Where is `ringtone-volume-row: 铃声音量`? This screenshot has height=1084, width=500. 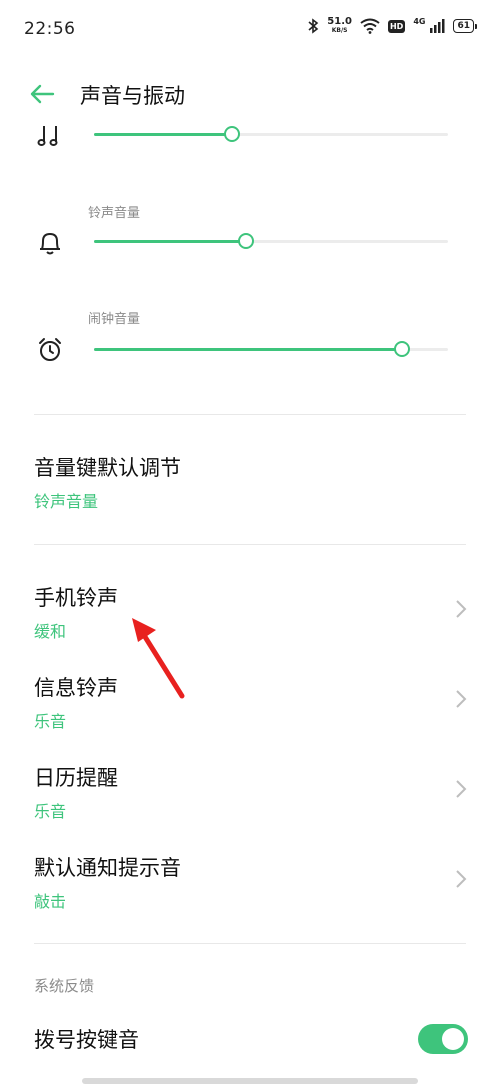
ringtone-volume-row: 铃声音量 is located at coordinates (250, 235).